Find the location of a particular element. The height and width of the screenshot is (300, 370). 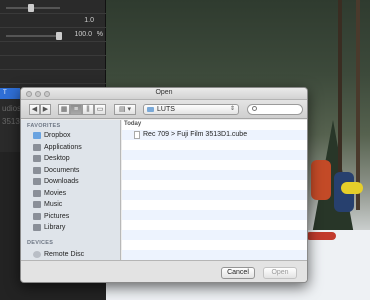

bg-selected-tab: T is located at coordinates (10, 93).